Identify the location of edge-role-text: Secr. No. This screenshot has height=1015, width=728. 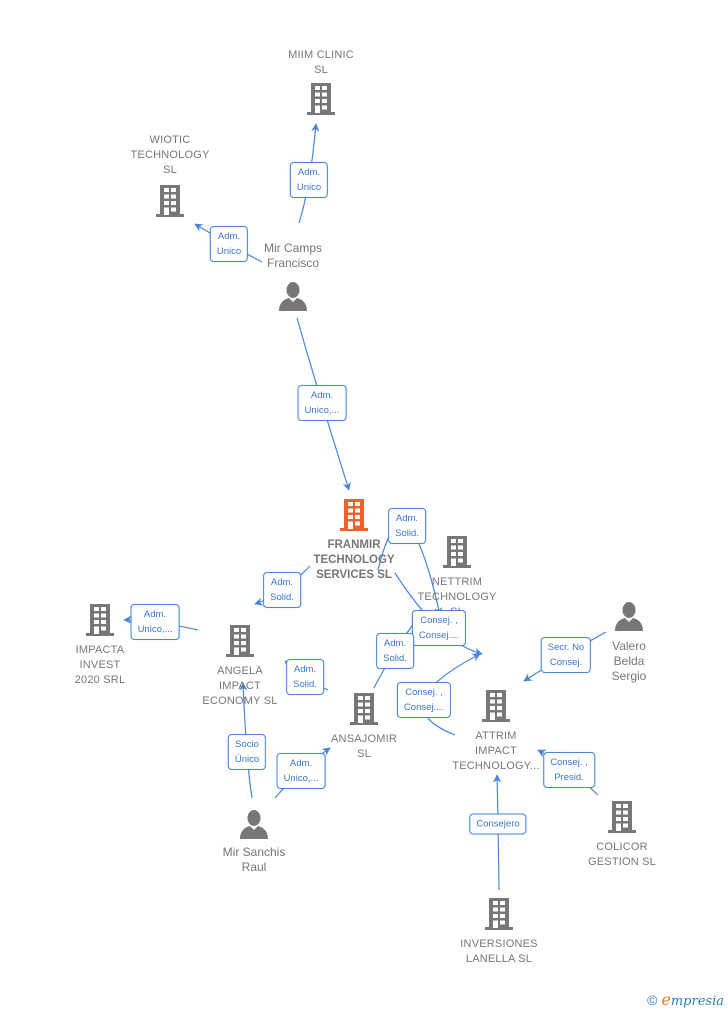
(566, 647).